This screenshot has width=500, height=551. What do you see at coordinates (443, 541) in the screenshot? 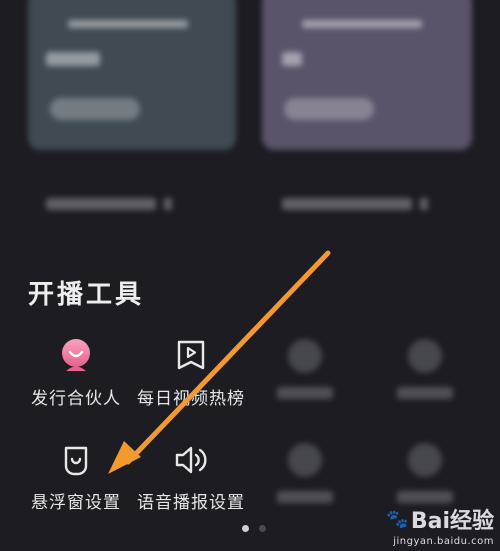
I see `watermark-site: jingyan.baidu.com` at bounding box center [443, 541].